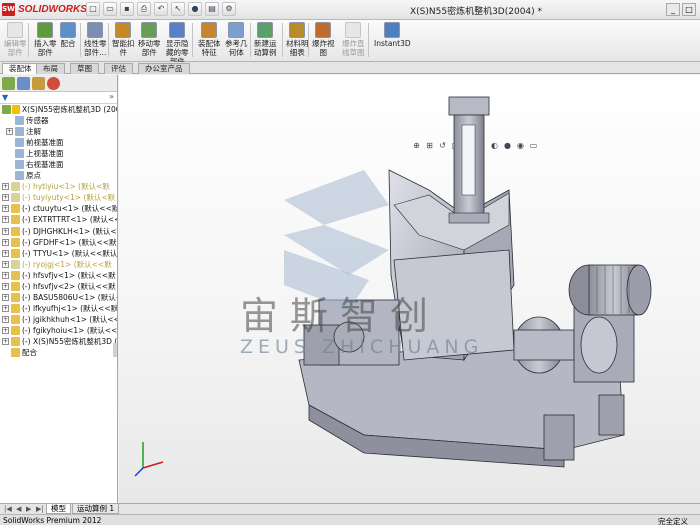 This screenshot has width=700, height=525. Describe the element at coordinates (323, 41) in the screenshot. I see `exploded-view-button: 爆炸视图` at that location.